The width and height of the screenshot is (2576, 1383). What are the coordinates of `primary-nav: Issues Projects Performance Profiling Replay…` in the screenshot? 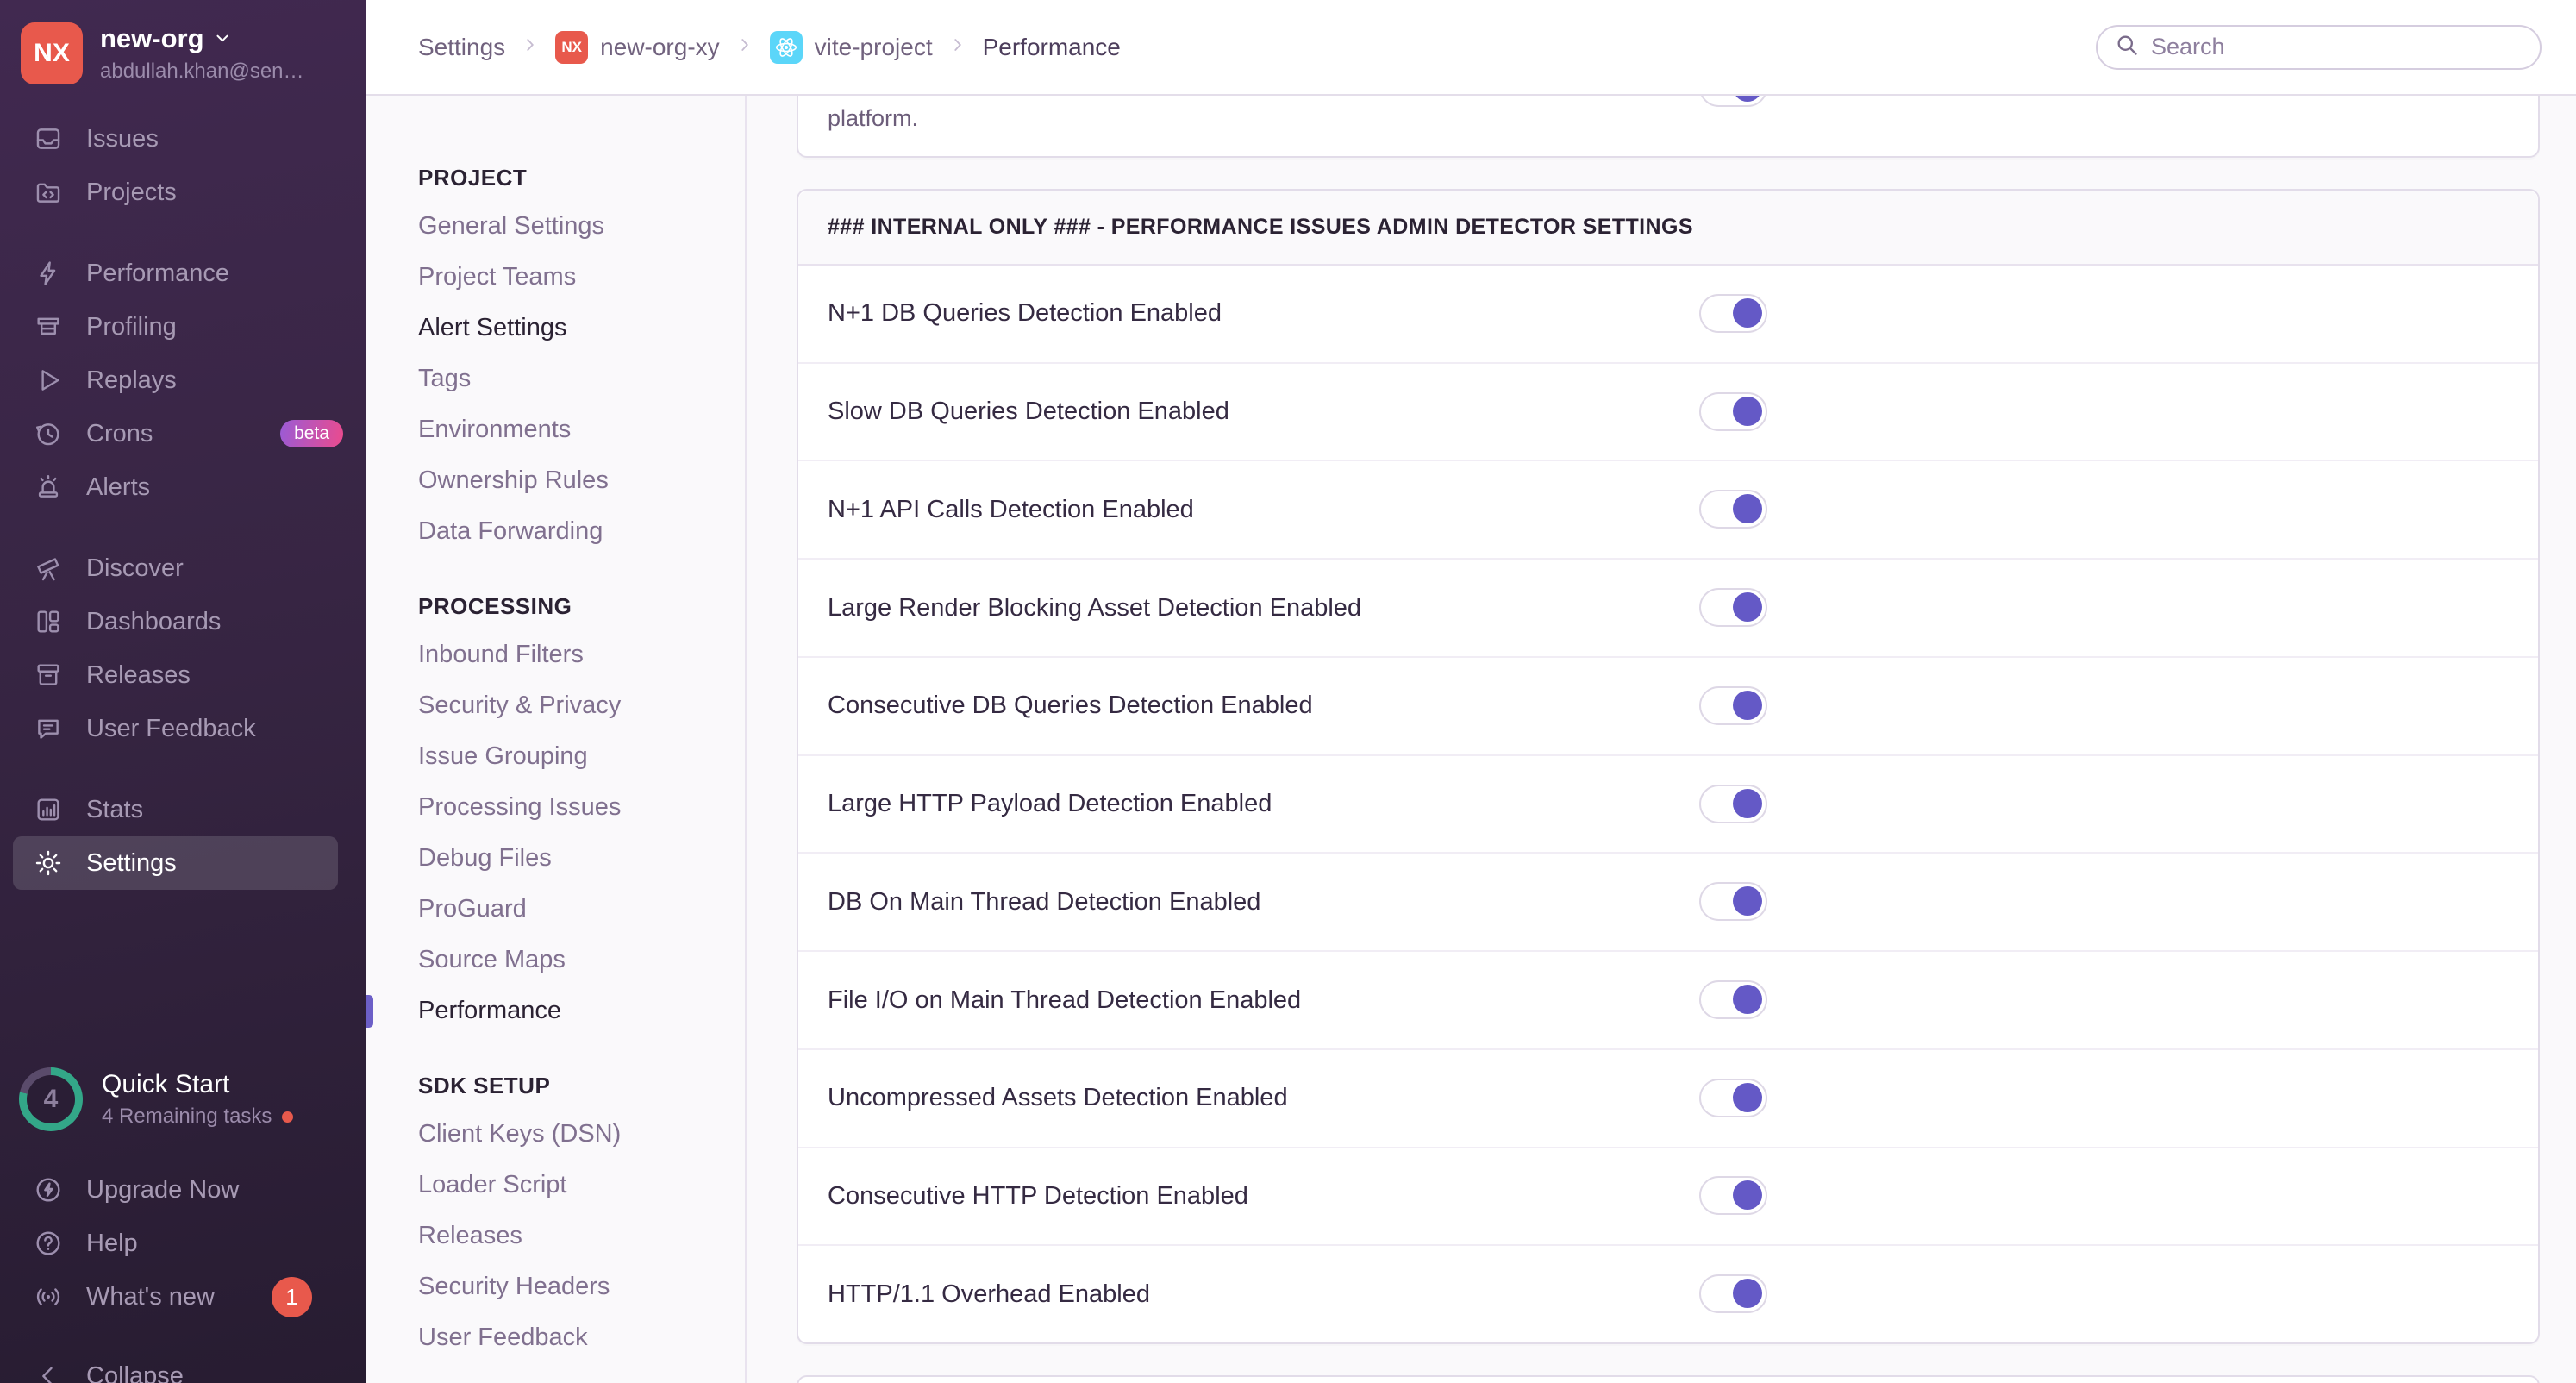 It's located at (183, 501).